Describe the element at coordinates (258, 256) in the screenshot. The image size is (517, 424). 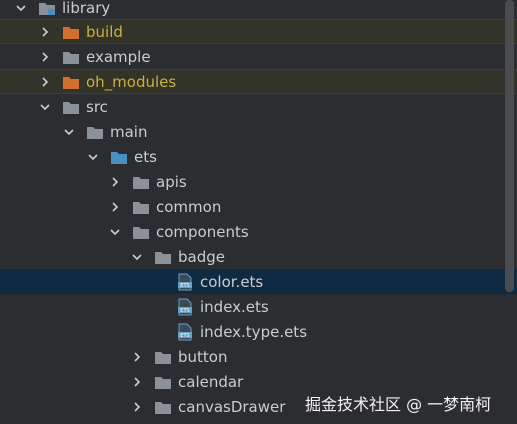
I see `tree-node-badge: badge` at that location.